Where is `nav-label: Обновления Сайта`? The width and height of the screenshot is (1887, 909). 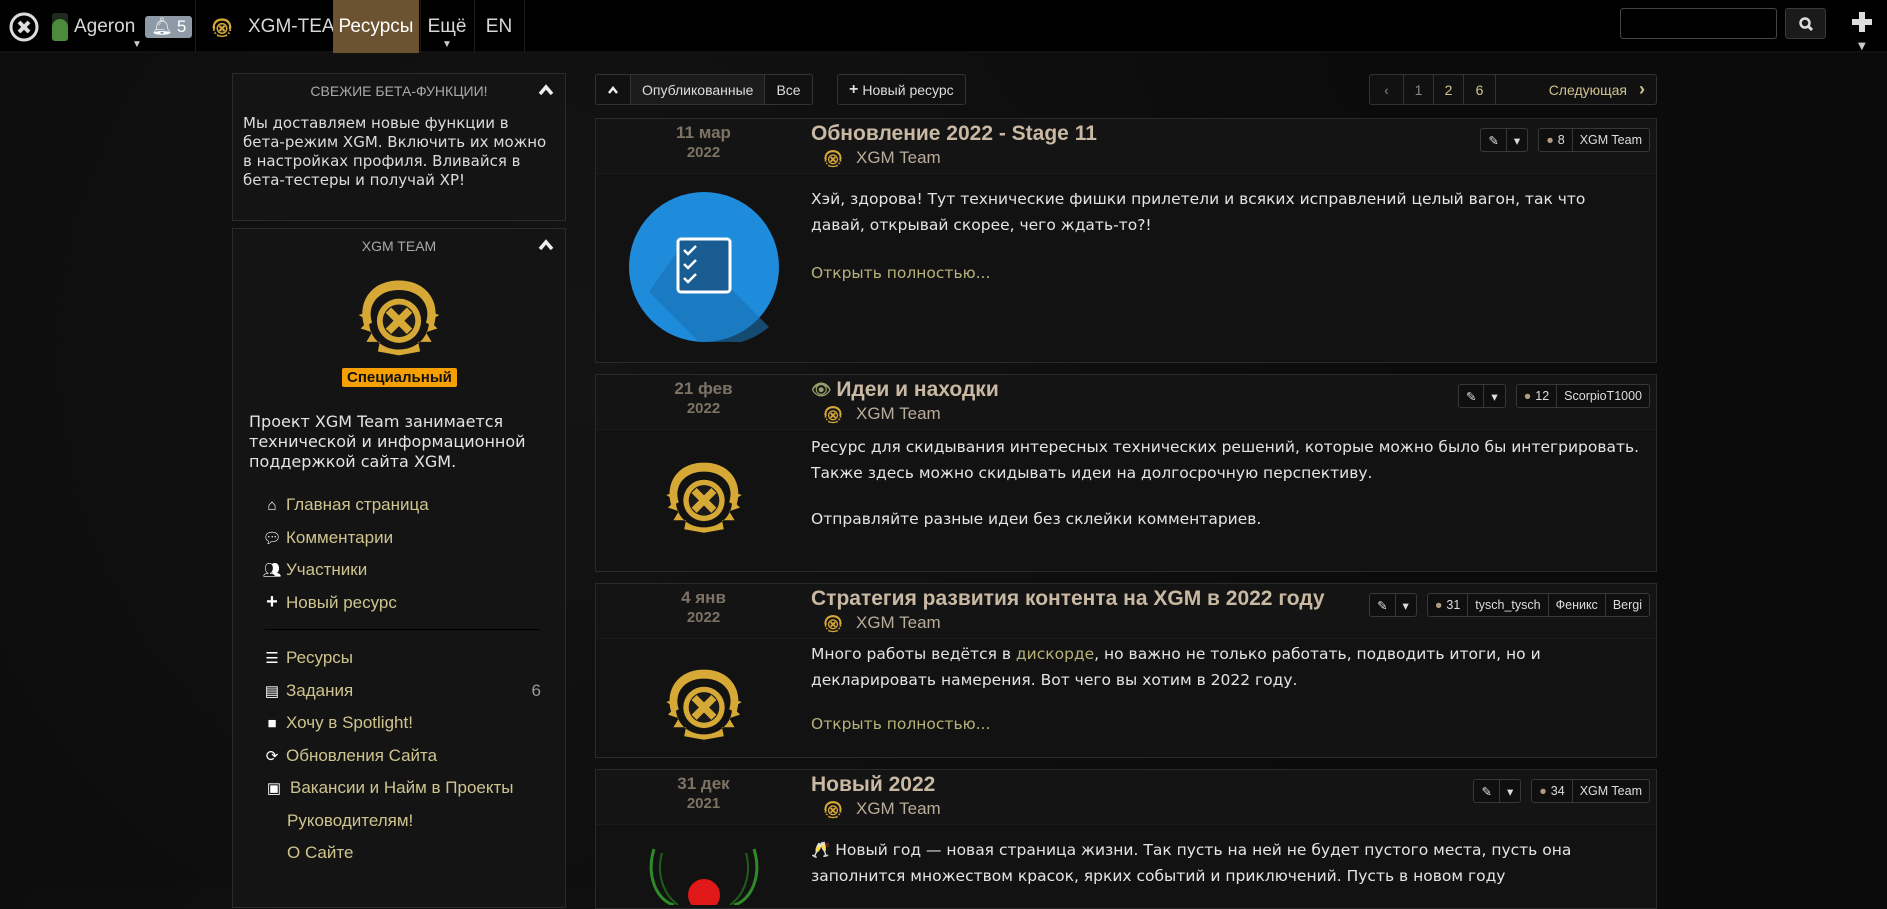 nav-label: Обновления Сайта is located at coordinates (362, 755).